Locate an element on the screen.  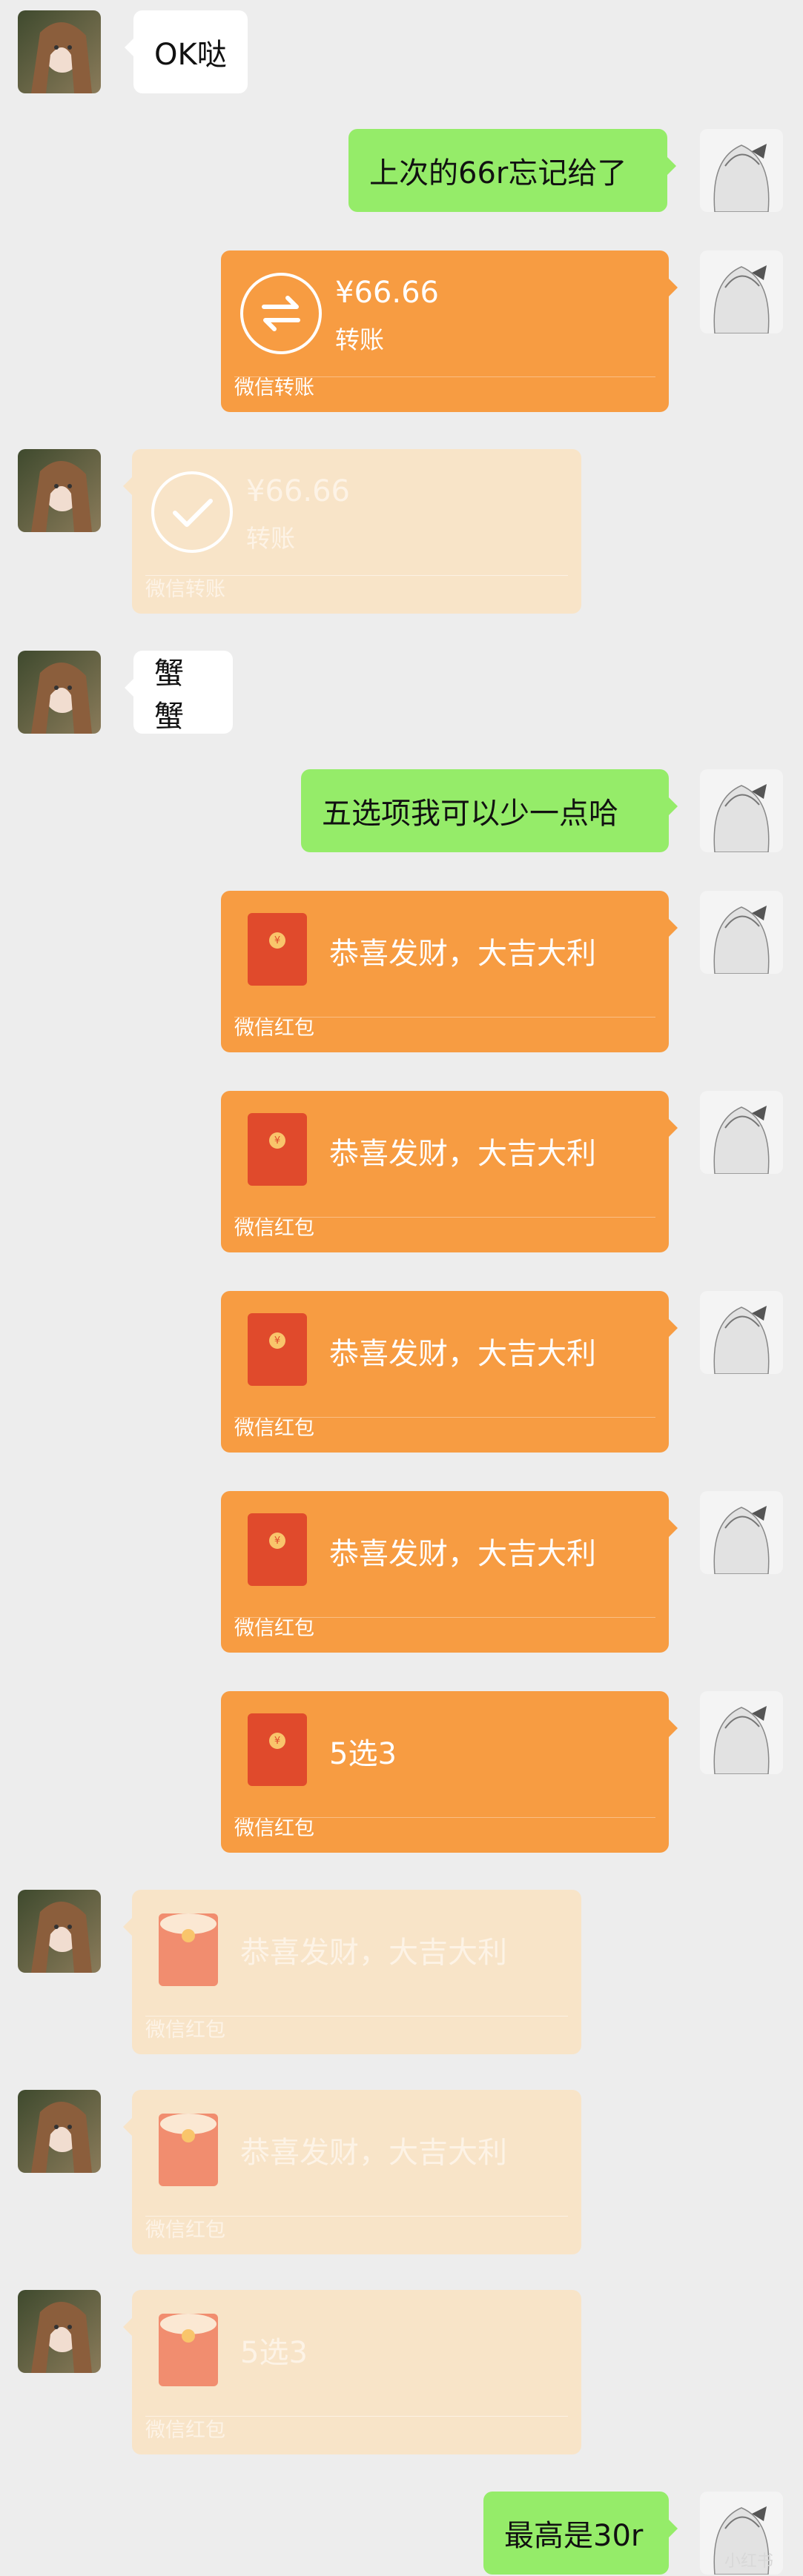
red-packet-card: ¥ 5选3 微信红包 is located at coordinates (449, 1772).